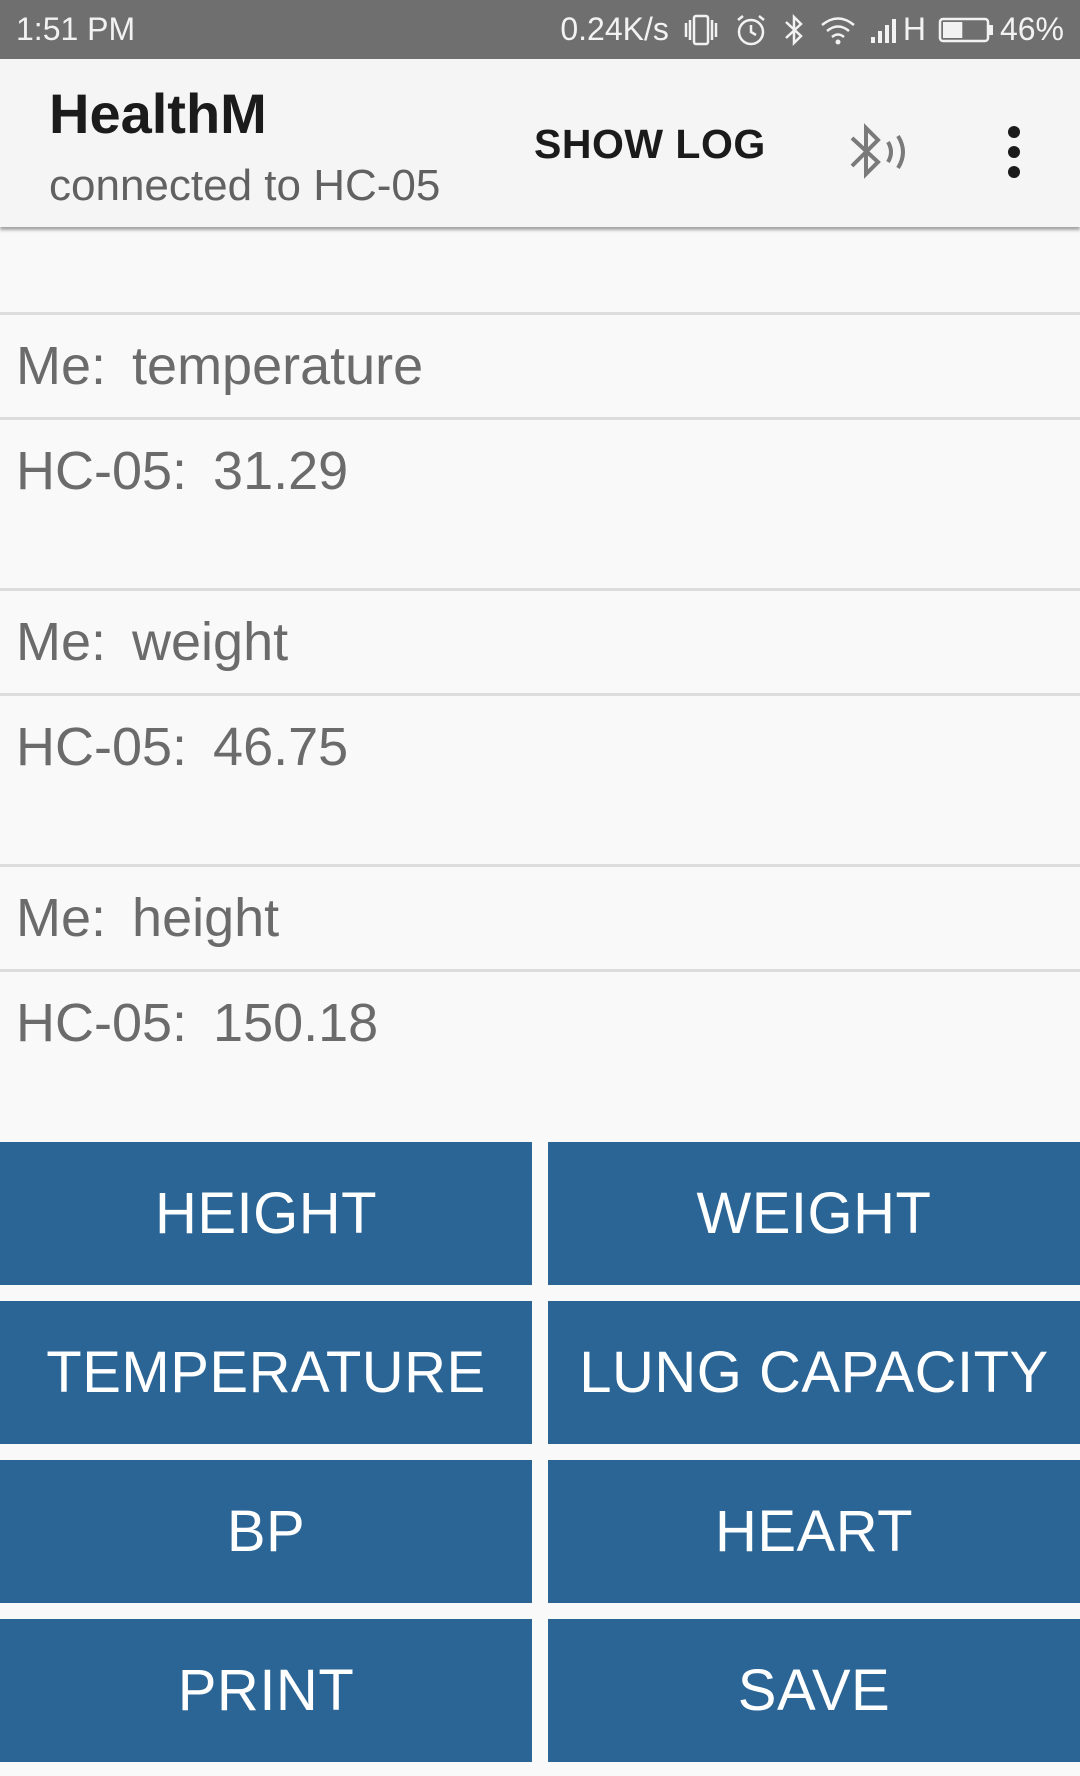 The width and height of the screenshot is (1080, 1776). Describe the element at coordinates (281, 471) in the screenshot. I see `message-text: 31.29` at that location.